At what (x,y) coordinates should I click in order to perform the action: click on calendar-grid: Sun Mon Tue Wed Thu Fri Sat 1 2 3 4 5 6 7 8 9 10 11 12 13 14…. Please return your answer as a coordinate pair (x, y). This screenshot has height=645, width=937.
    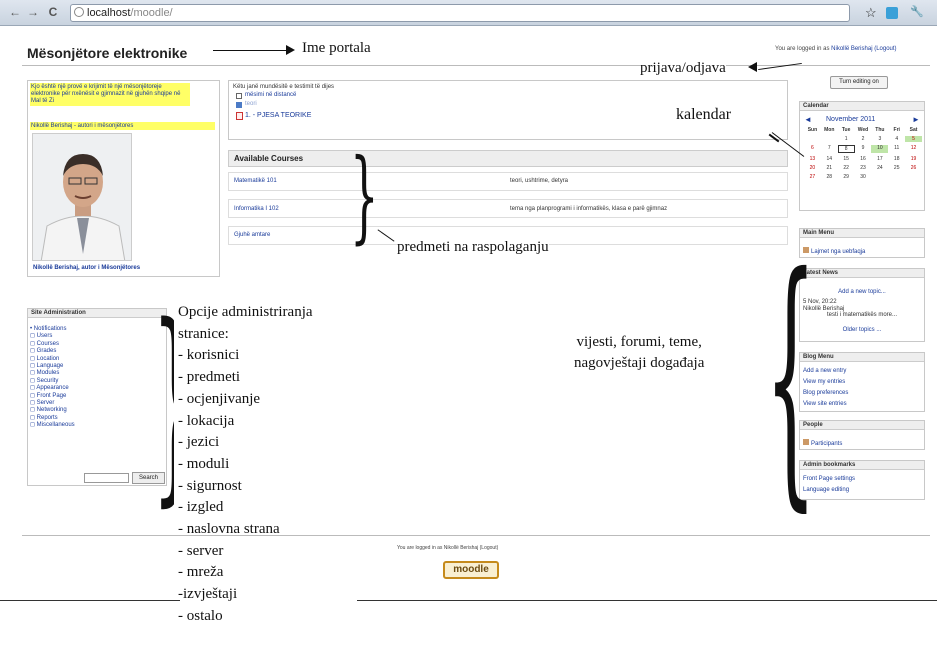
    Looking at the image, I should click on (863, 153).